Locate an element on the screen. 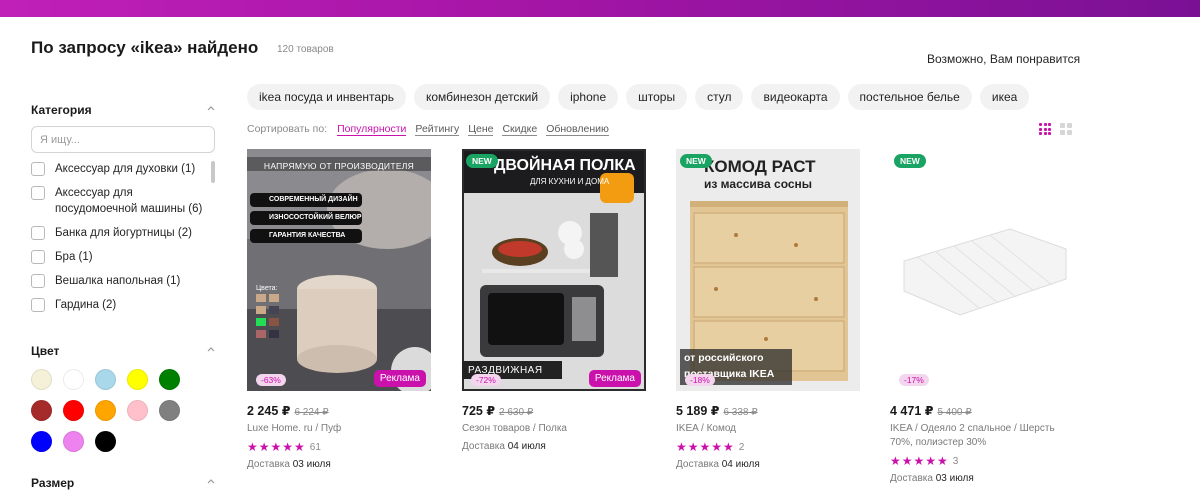 The width and height of the screenshot is (1200, 496). category-search-input is located at coordinates (123, 139).